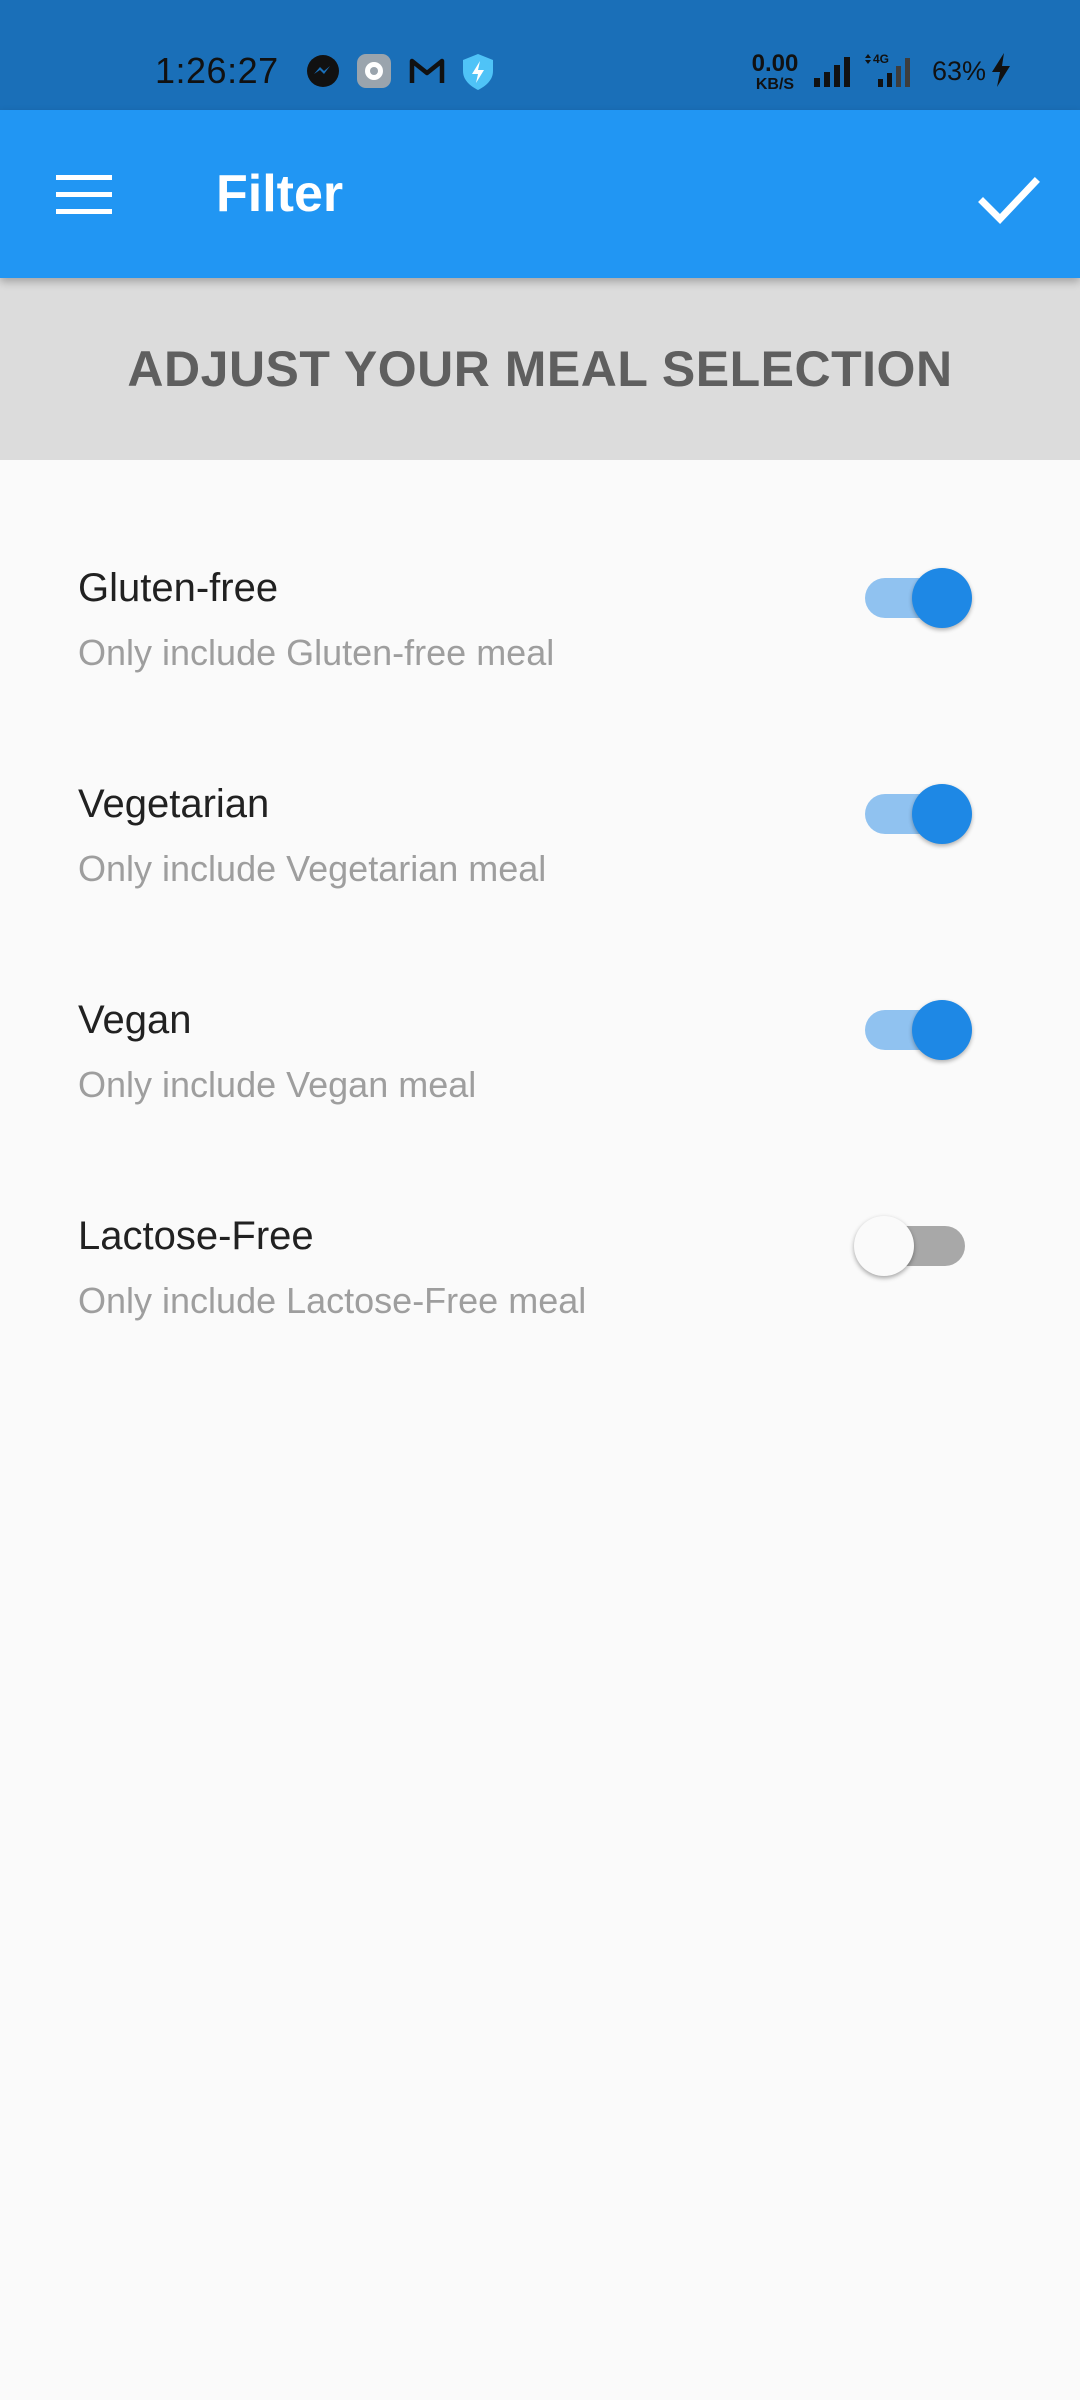 Image resolution: width=1080 pixels, height=2400 pixels. Describe the element at coordinates (316, 652) in the screenshot. I see `filter-subtitle: Only include Gluten-free meal` at that location.